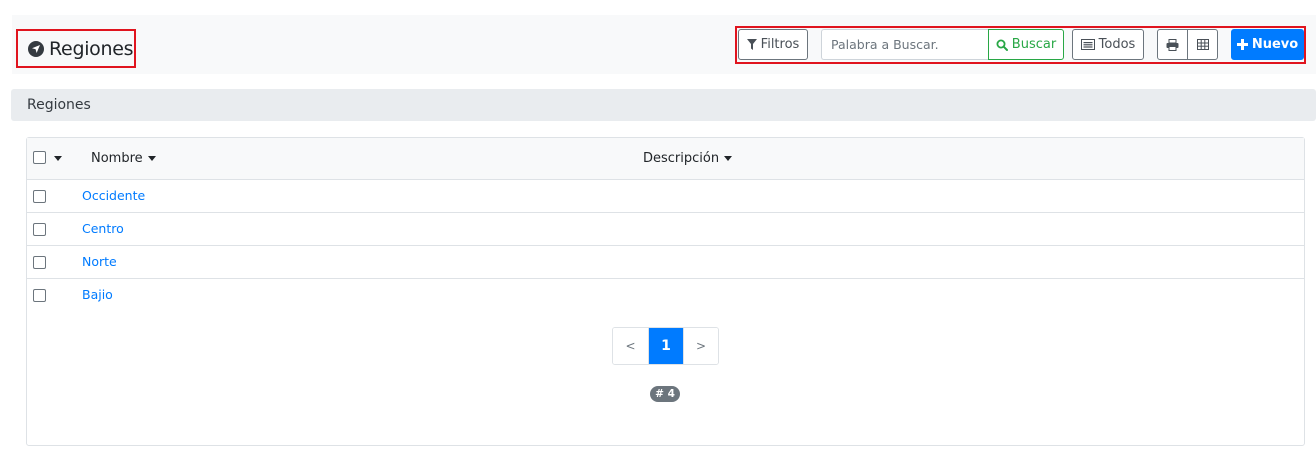 The width and height of the screenshot is (1316, 450). Describe the element at coordinates (630, 346) in the screenshot. I see `pagination-prev: <` at that location.